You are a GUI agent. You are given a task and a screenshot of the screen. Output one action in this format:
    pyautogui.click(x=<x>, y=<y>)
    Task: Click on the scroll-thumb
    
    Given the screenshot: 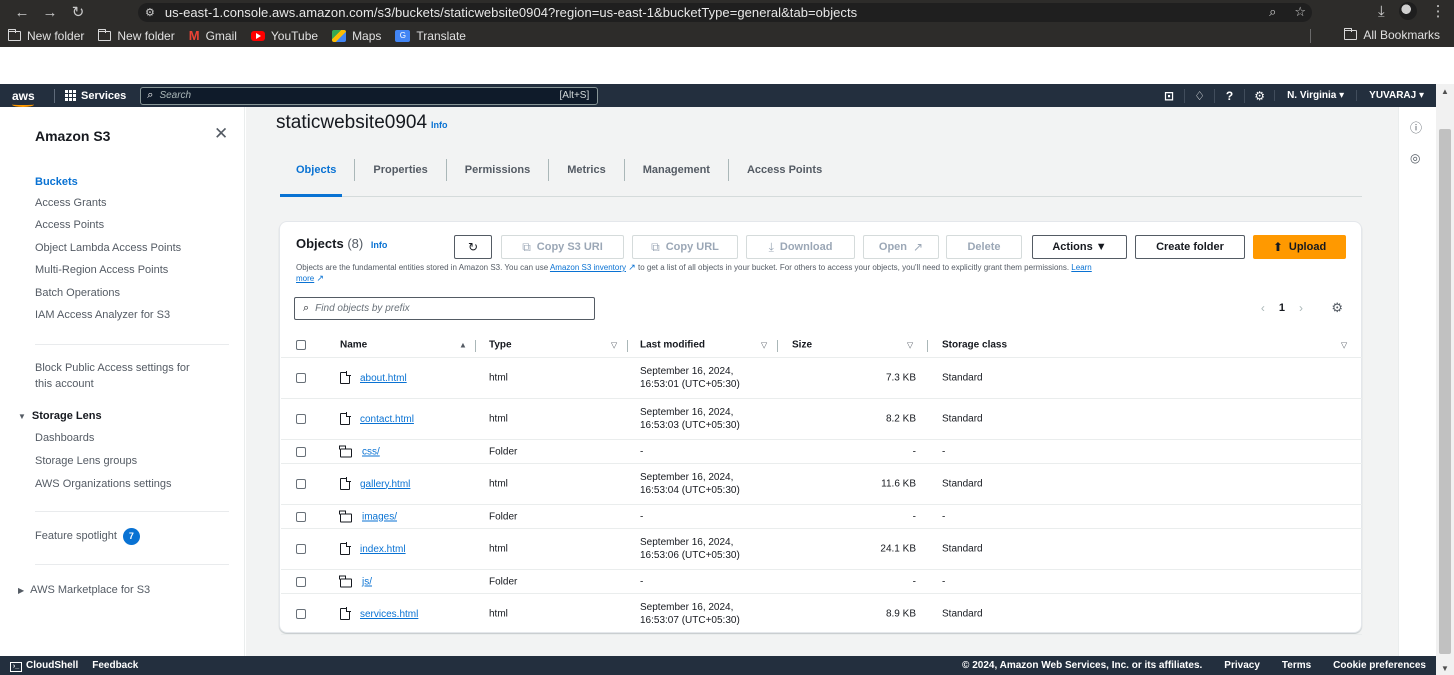 What is the action you would take?
    pyautogui.click(x=1445, y=391)
    